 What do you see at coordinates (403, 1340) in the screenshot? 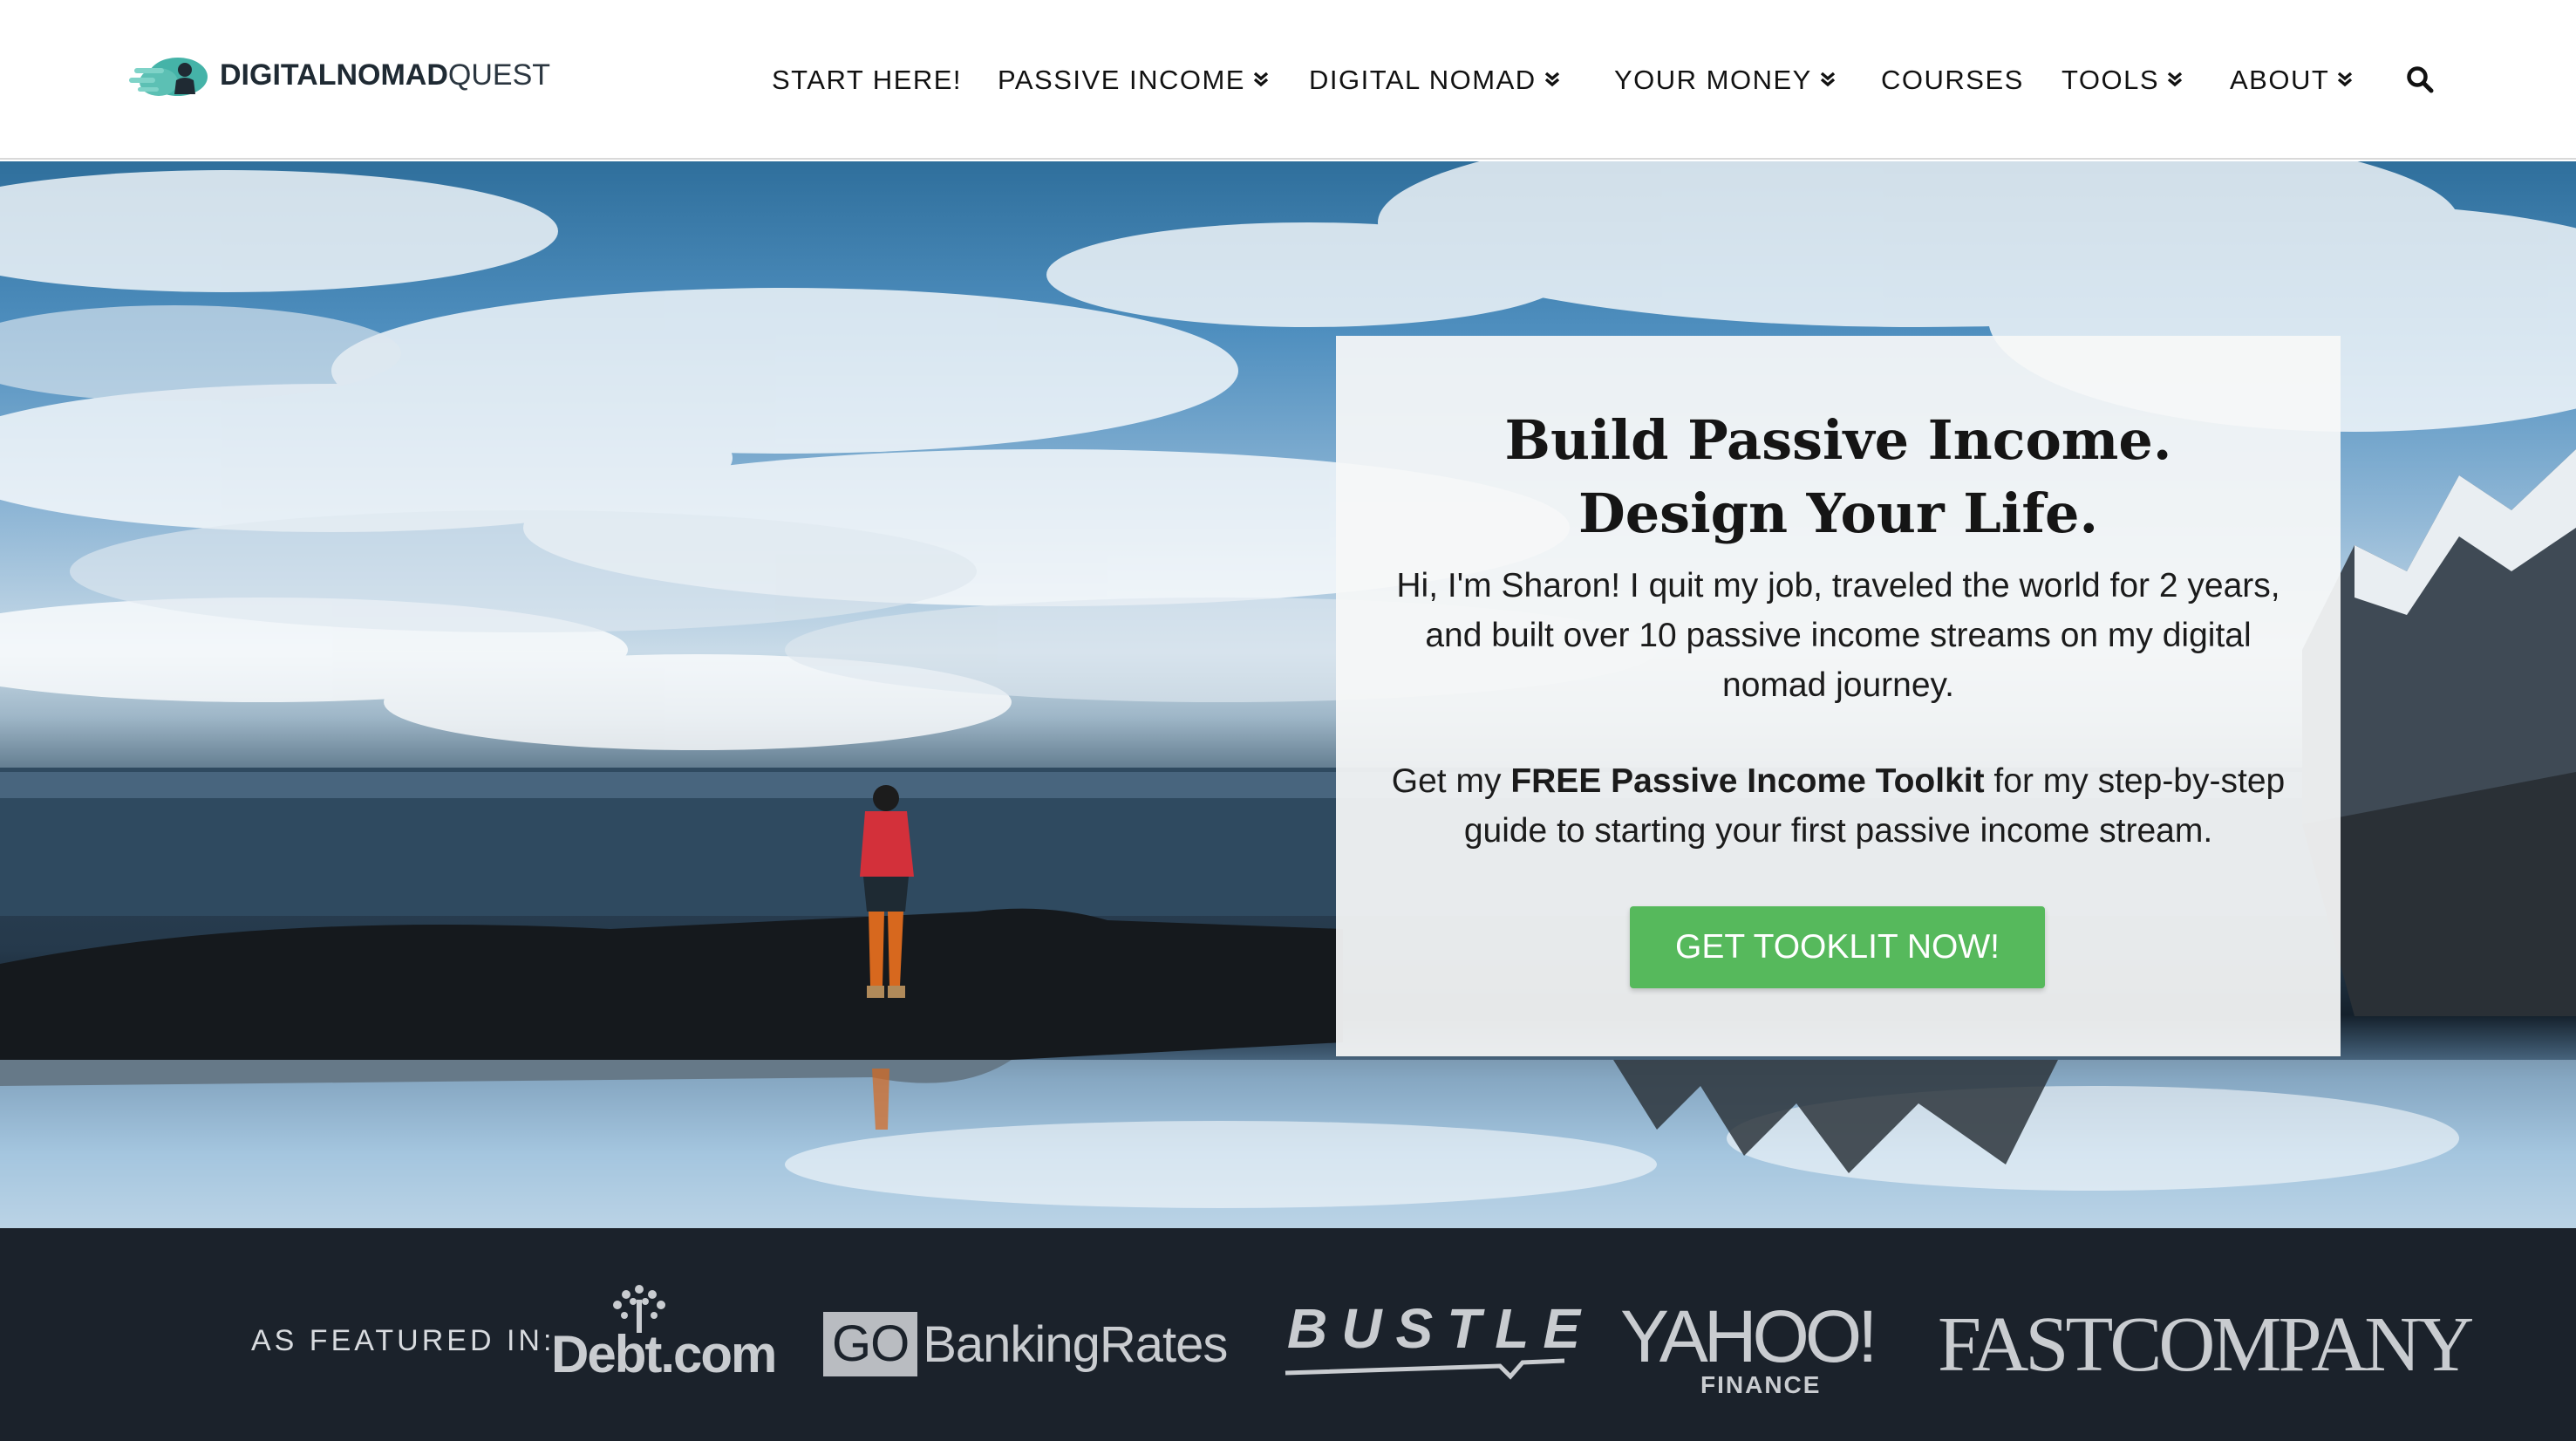
I see `featured-label: AS FEATURED IN:` at bounding box center [403, 1340].